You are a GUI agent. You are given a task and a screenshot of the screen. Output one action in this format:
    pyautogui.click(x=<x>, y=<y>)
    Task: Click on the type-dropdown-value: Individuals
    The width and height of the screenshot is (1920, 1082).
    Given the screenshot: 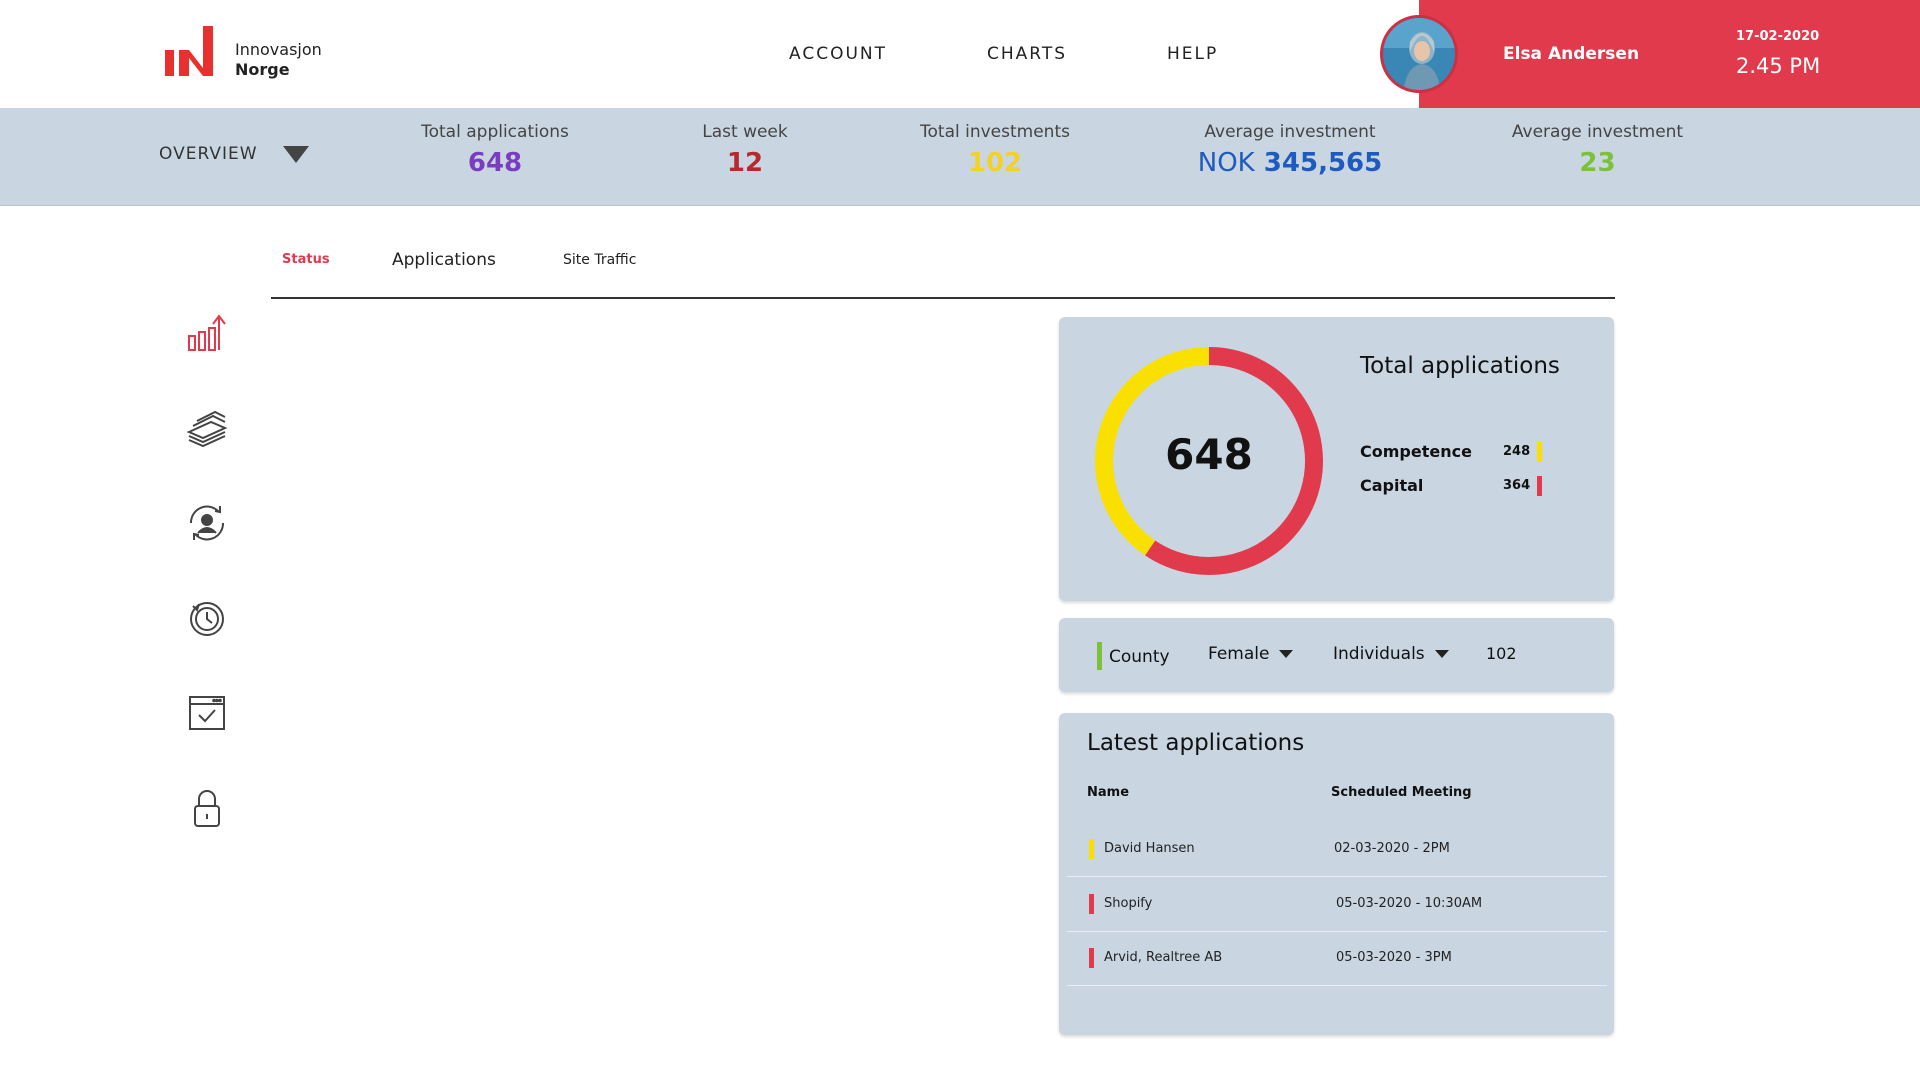 What is the action you would take?
    pyautogui.click(x=1379, y=654)
    